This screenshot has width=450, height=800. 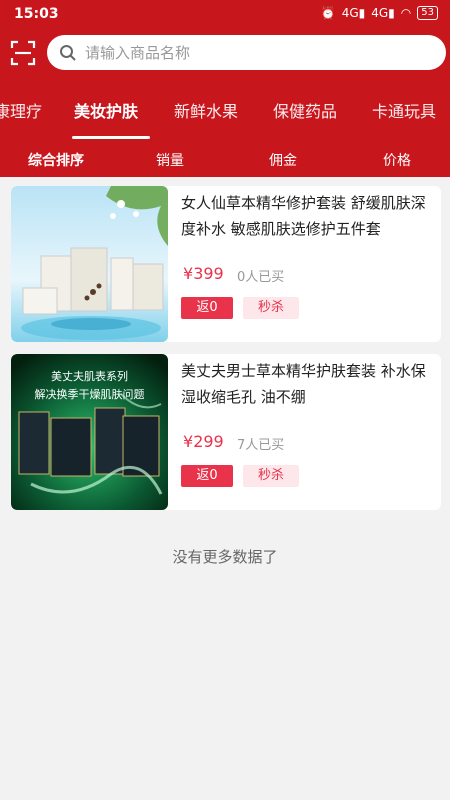 What do you see at coordinates (261, 277) in the screenshot?
I see `product-sold-count: 0人已买` at bounding box center [261, 277].